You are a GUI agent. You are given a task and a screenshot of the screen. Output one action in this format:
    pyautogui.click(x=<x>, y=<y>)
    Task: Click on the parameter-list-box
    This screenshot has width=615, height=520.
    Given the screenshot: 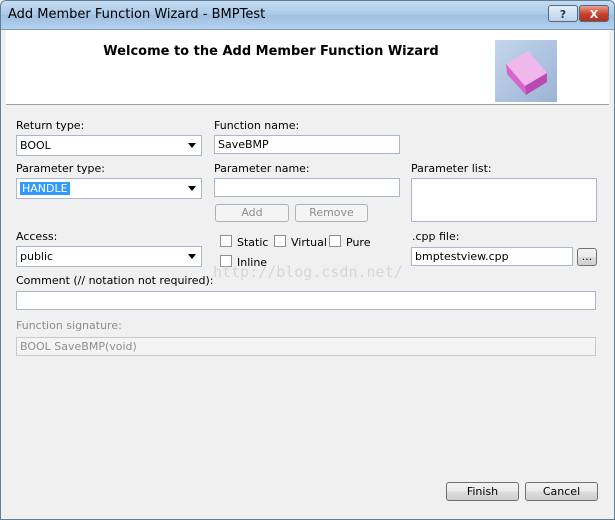 What is the action you would take?
    pyautogui.click(x=504, y=200)
    